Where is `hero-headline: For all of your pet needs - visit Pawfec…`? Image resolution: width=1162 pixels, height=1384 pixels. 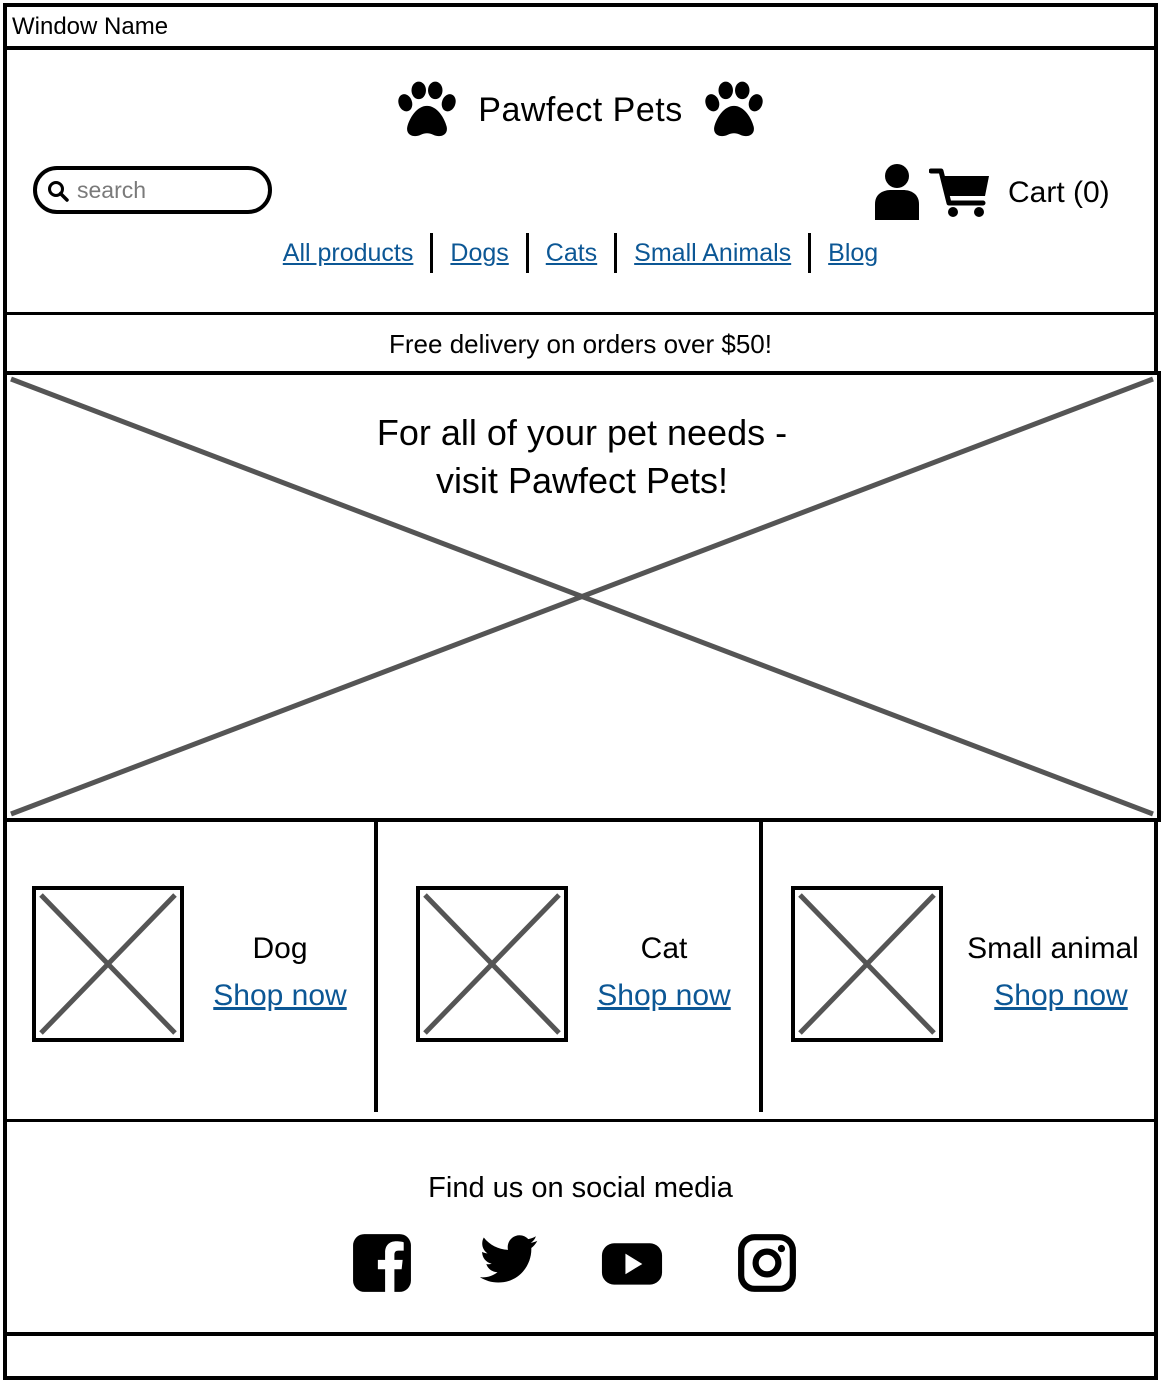
hero-headline: For all of your pet needs - visit Pawfec… is located at coordinates (582, 457).